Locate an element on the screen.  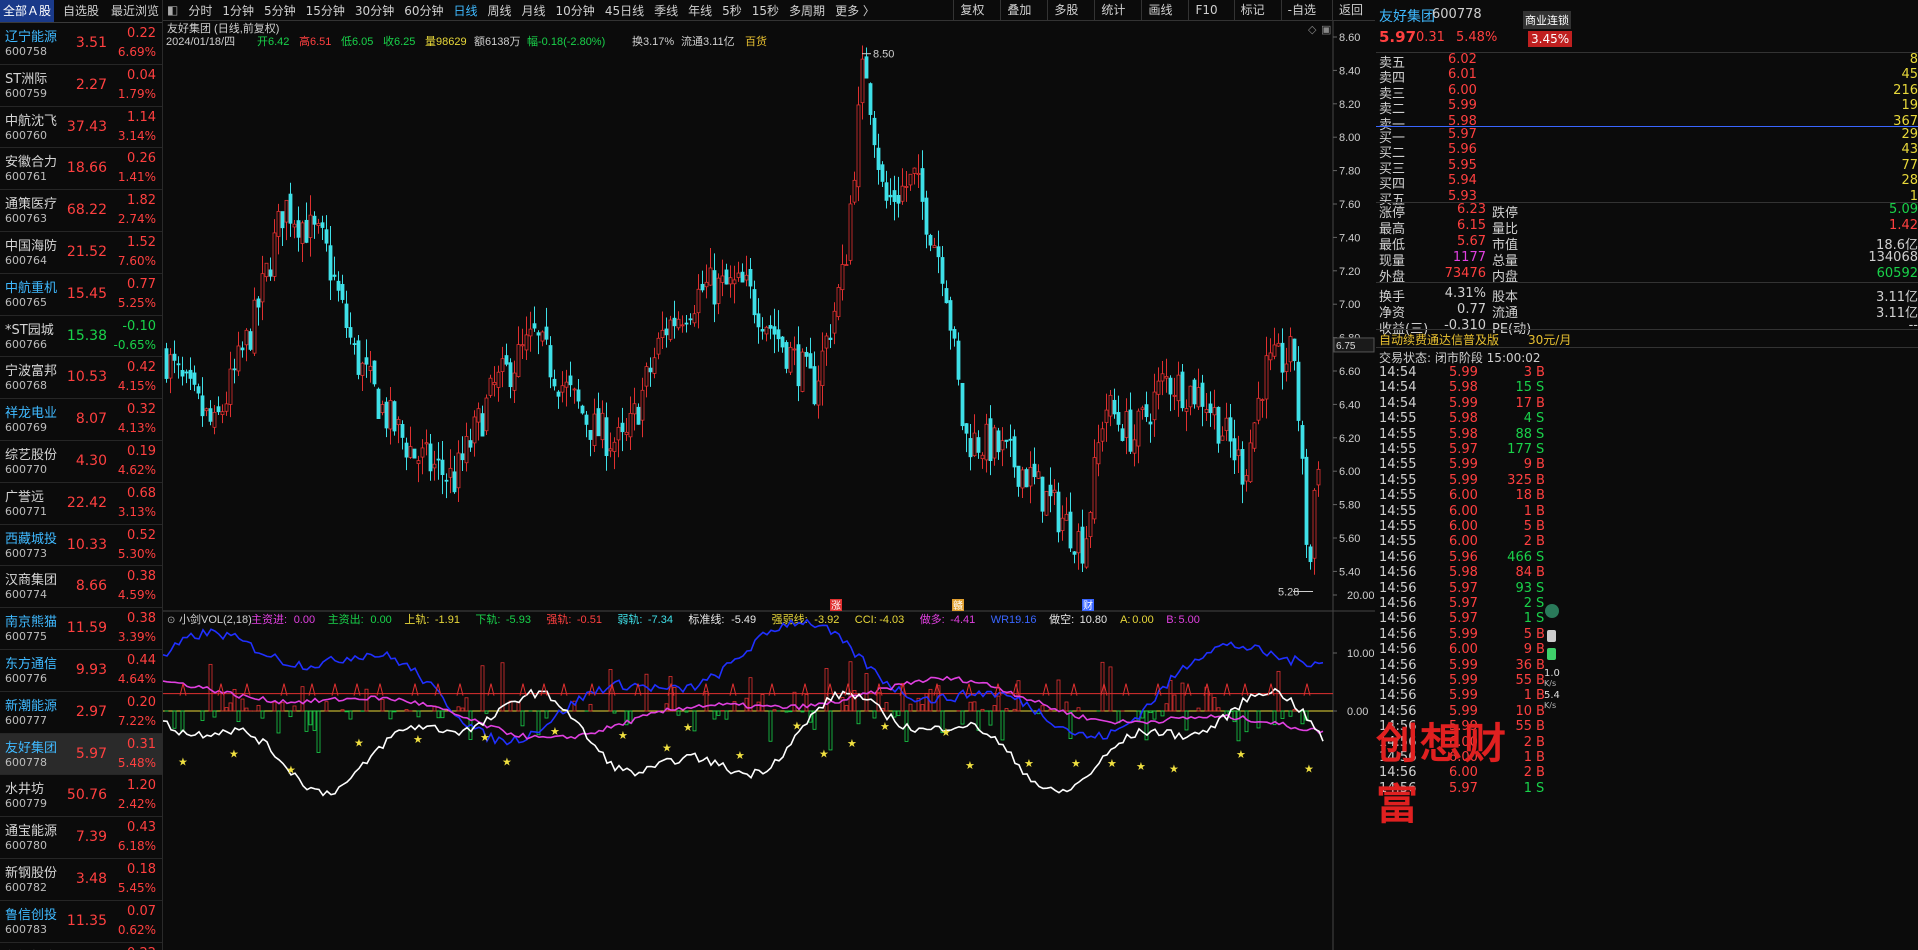
stock-row: 通宝能源 600780 7.39 0.43 6.18% is located at coordinates (81, 838).